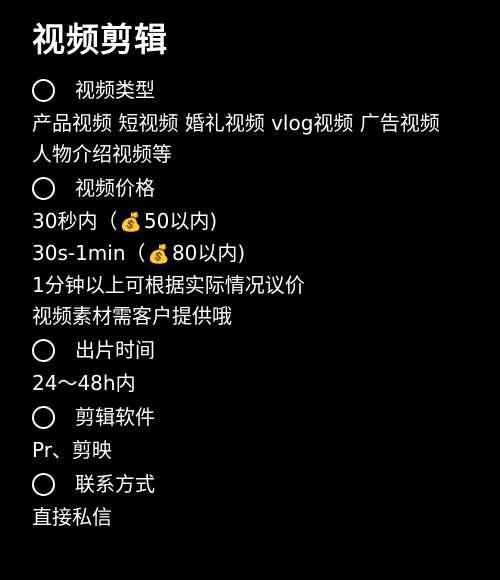 This screenshot has width=500, height=580. Describe the element at coordinates (252, 188) in the screenshot. I see `section-video-price: 视频价格` at that location.